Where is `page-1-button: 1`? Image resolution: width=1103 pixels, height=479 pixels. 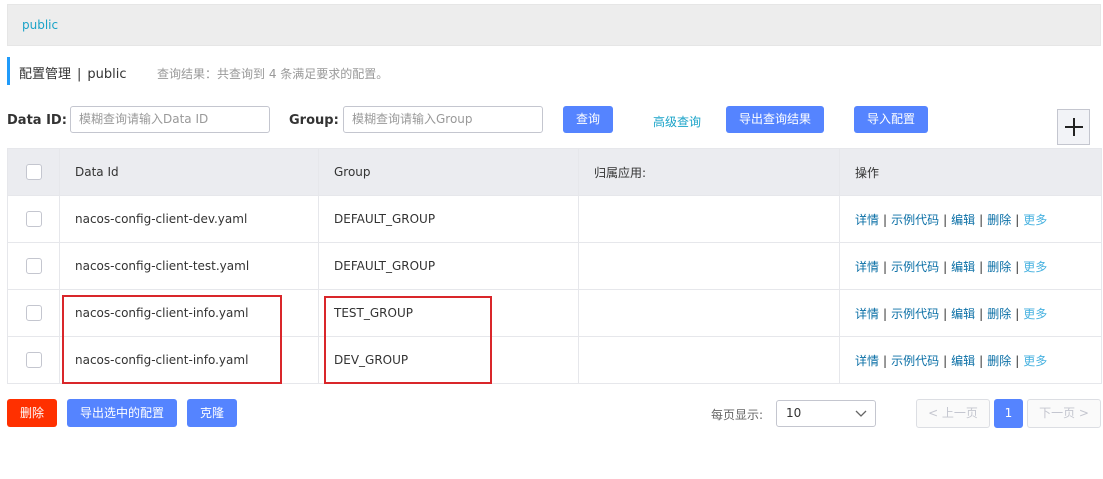 page-1-button: 1 is located at coordinates (1008, 413).